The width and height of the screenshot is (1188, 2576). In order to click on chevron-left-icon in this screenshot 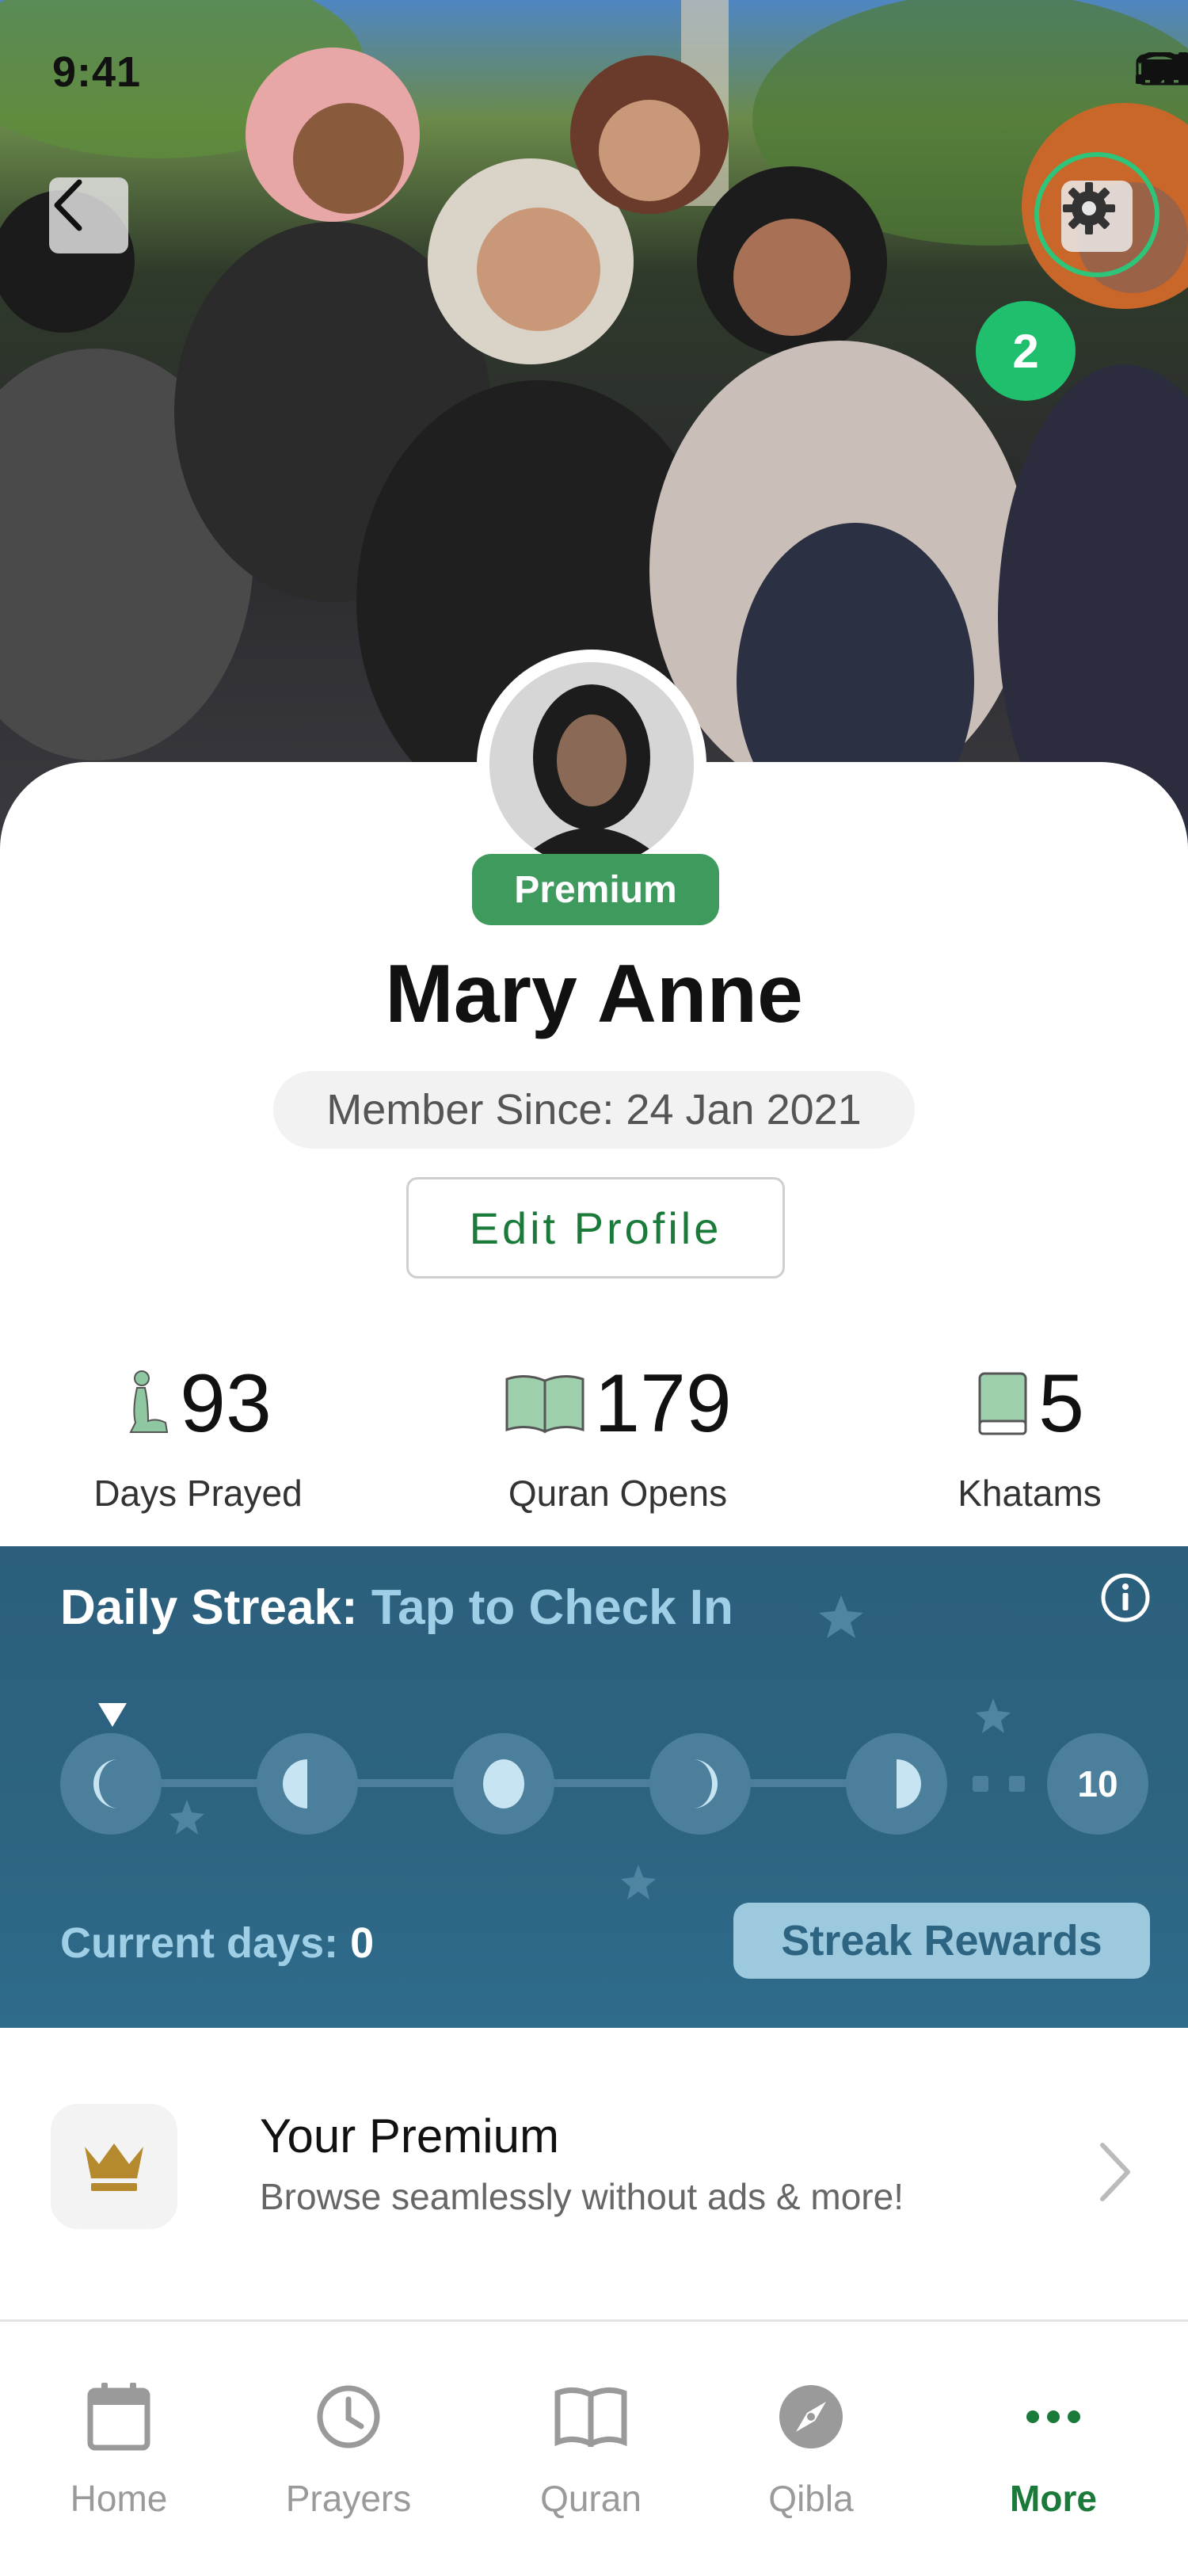, I will do `click(68, 205)`.